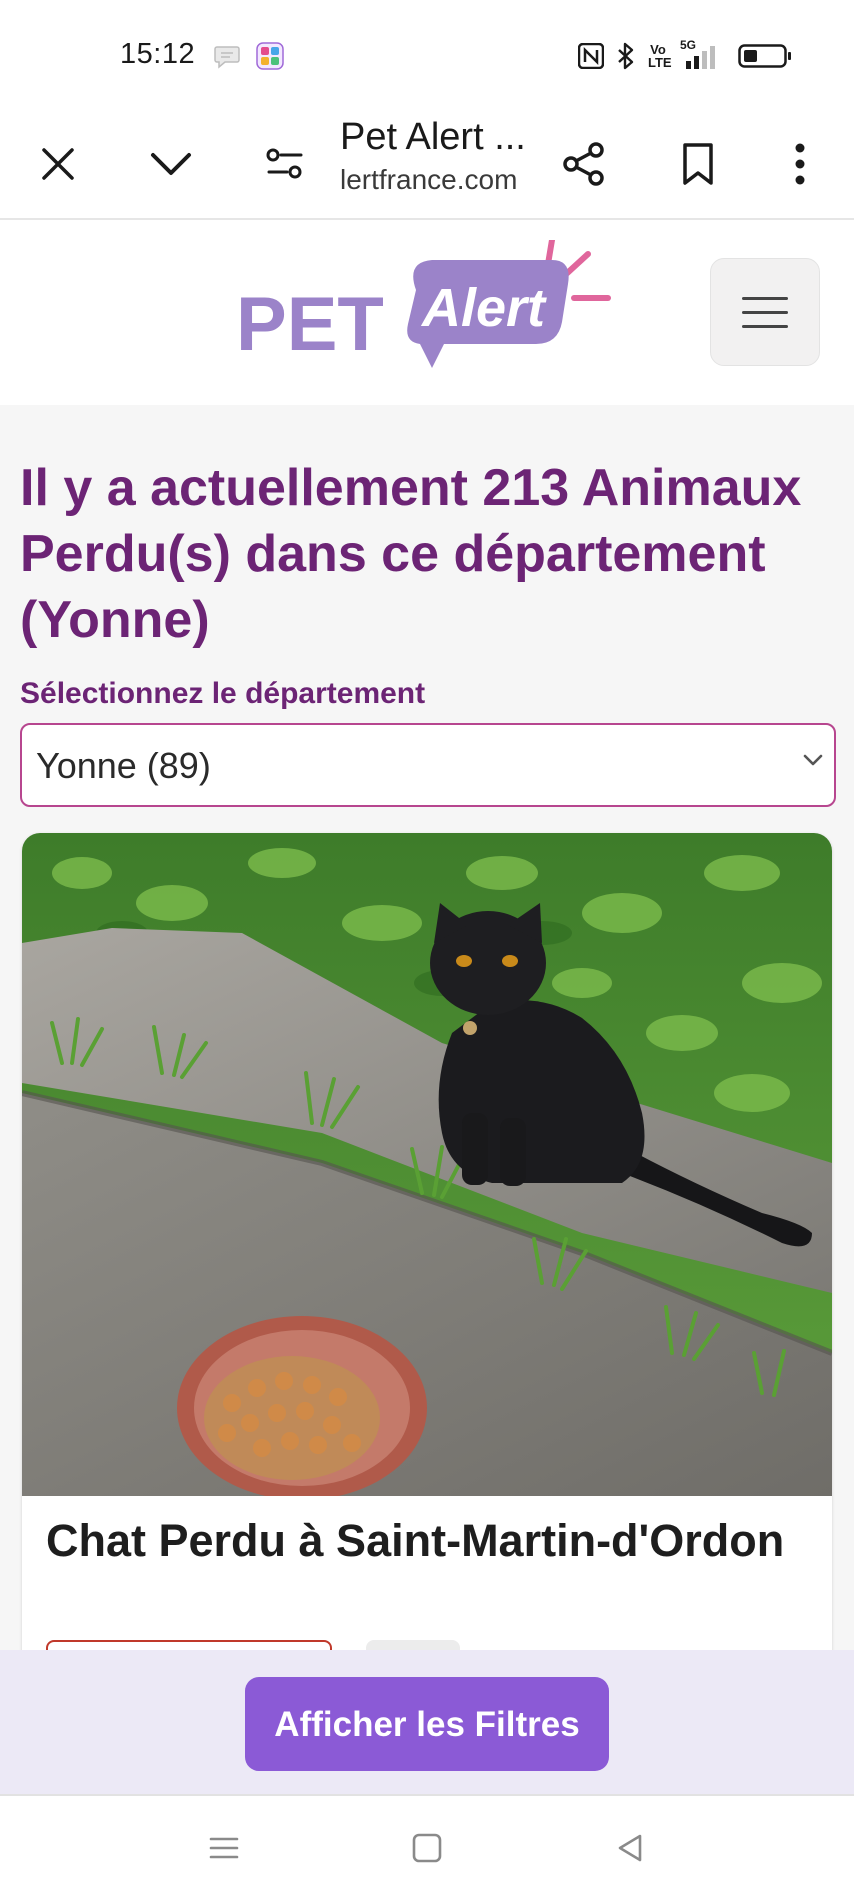 Image resolution: width=854 pixels, height=1899 pixels. What do you see at coordinates (223, 693) in the screenshot?
I see `department-select-label: Sélectionnez le département` at bounding box center [223, 693].